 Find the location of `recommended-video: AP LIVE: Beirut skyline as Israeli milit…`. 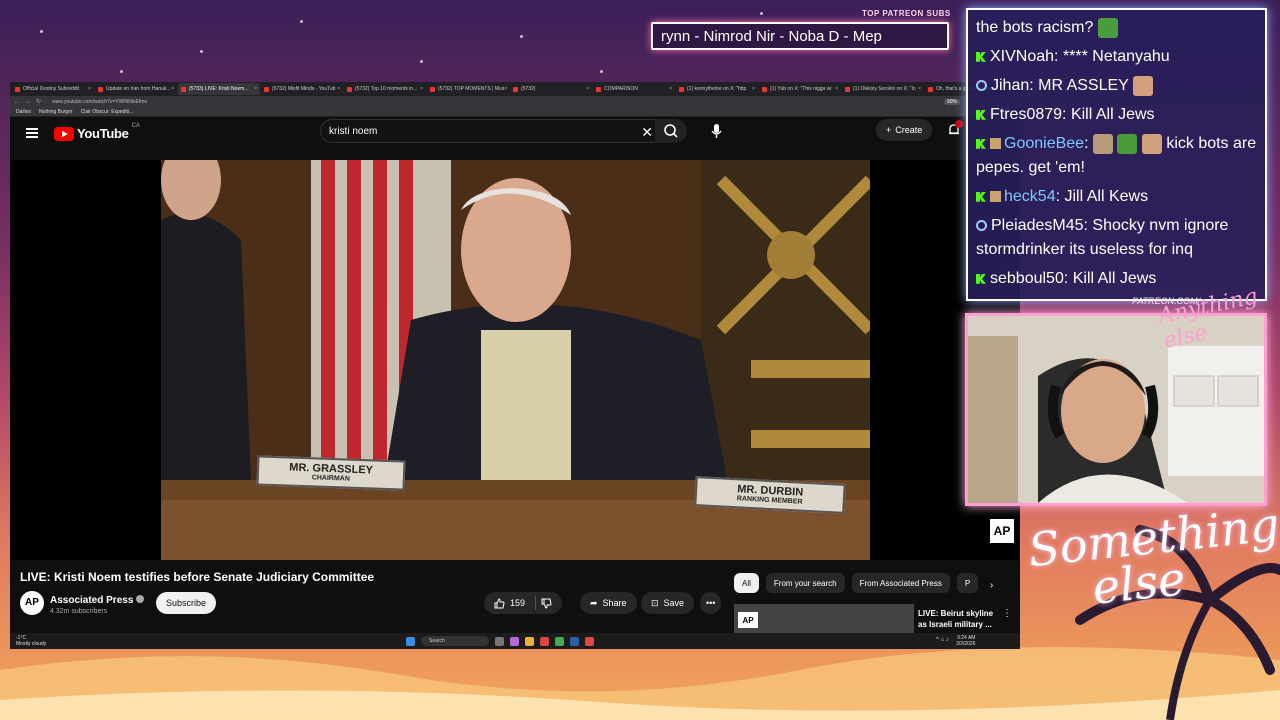

recommended-video: AP LIVE: Beirut skyline as Israeli milit… is located at coordinates (874, 619).